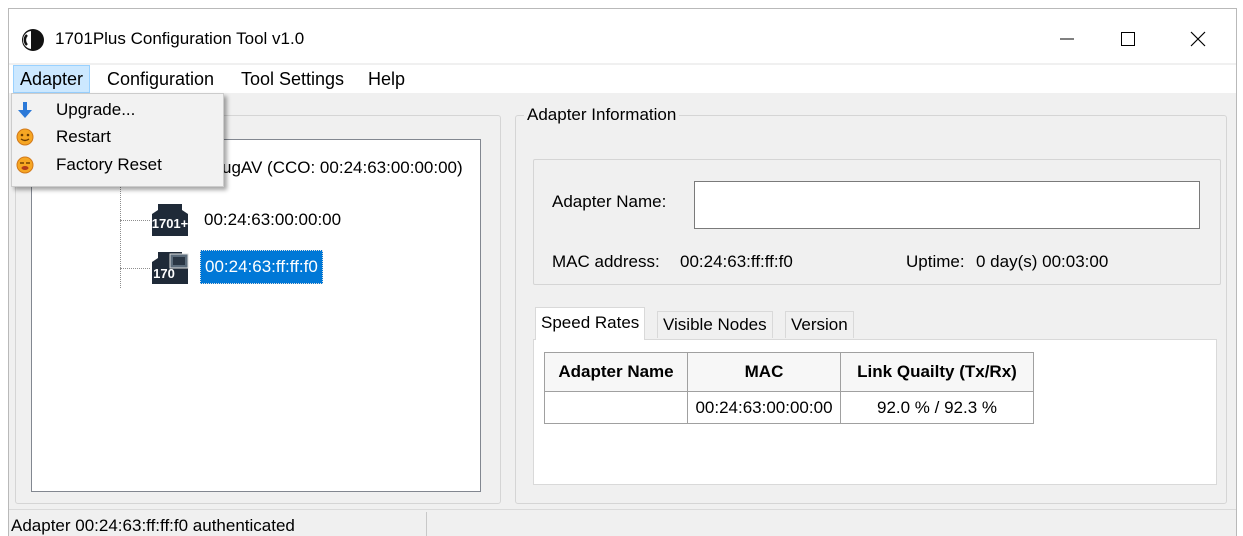  I want to click on window-title: 1701Plus Configuration Tool v1.0, so click(180, 38).